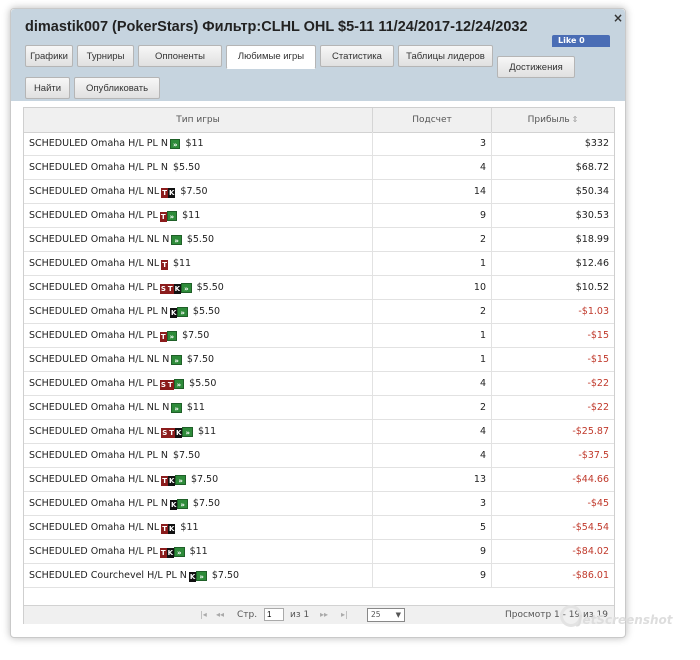 This screenshot has width=700, height=660. I want to click on game-type-cell: SCHEDULED Omaha H/L PL T K» $11, so click(198, 551).